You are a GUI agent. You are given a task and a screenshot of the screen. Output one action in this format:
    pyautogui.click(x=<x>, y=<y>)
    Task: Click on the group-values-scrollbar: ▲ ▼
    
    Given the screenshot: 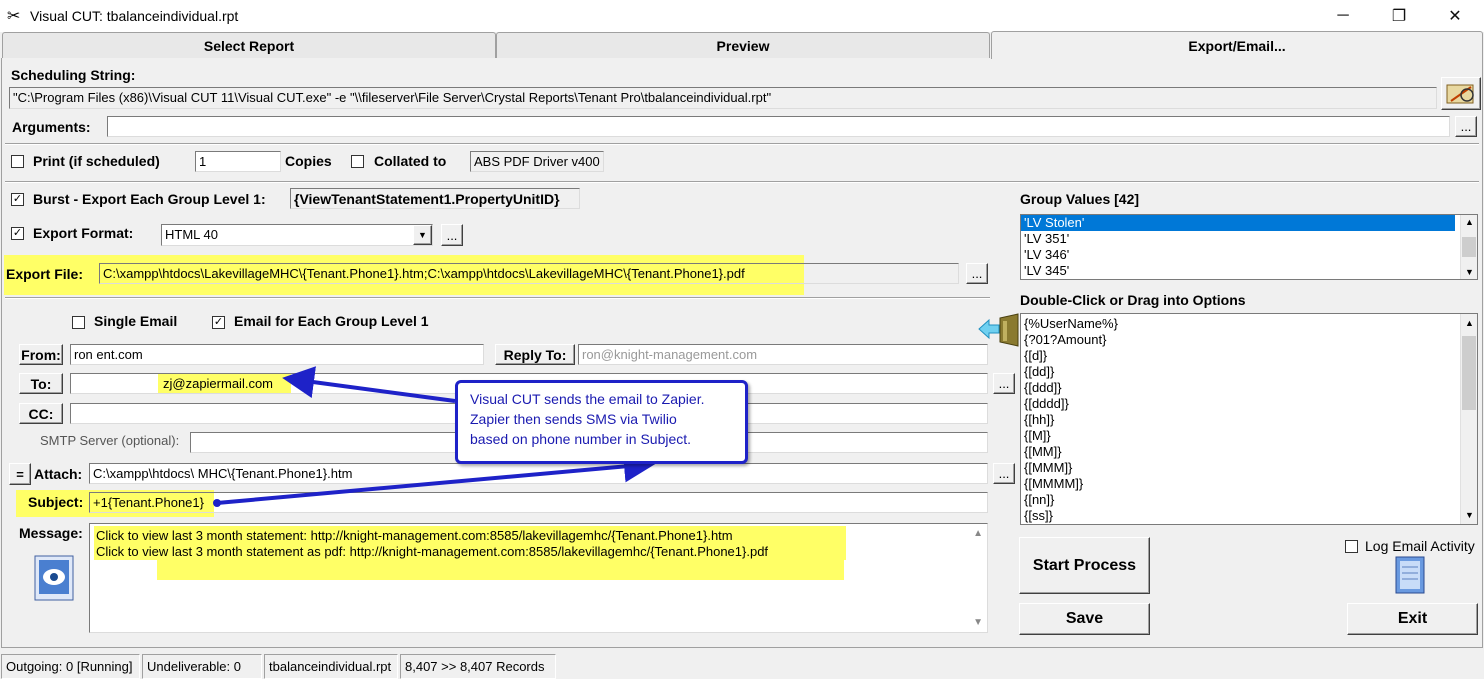 What is the action you would take?
    pyautogui.click(x=1468, y=247)
    